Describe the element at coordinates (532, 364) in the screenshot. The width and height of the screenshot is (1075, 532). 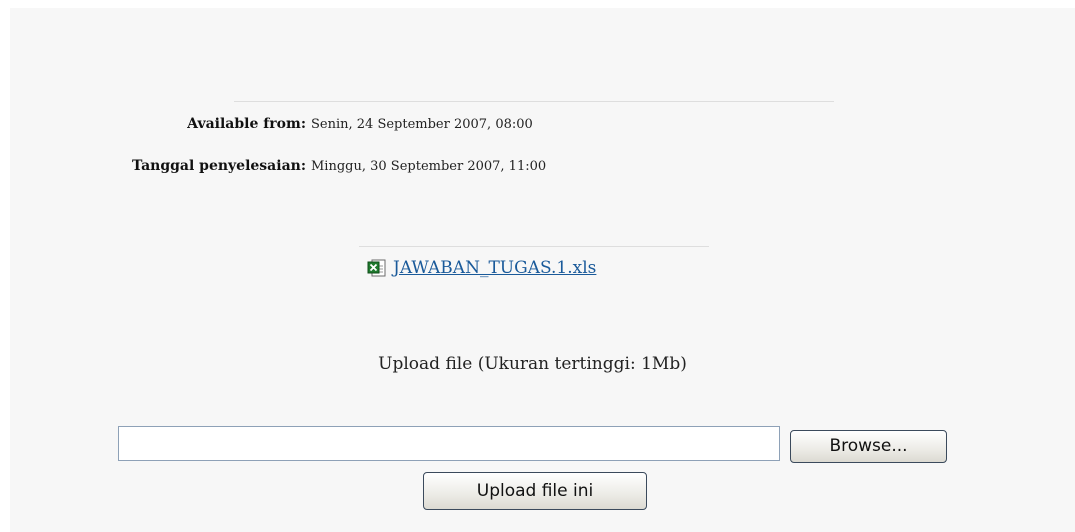
I see `upload-caption: Upload file (Ukuran tertinggi: 1Mb)` at that location.